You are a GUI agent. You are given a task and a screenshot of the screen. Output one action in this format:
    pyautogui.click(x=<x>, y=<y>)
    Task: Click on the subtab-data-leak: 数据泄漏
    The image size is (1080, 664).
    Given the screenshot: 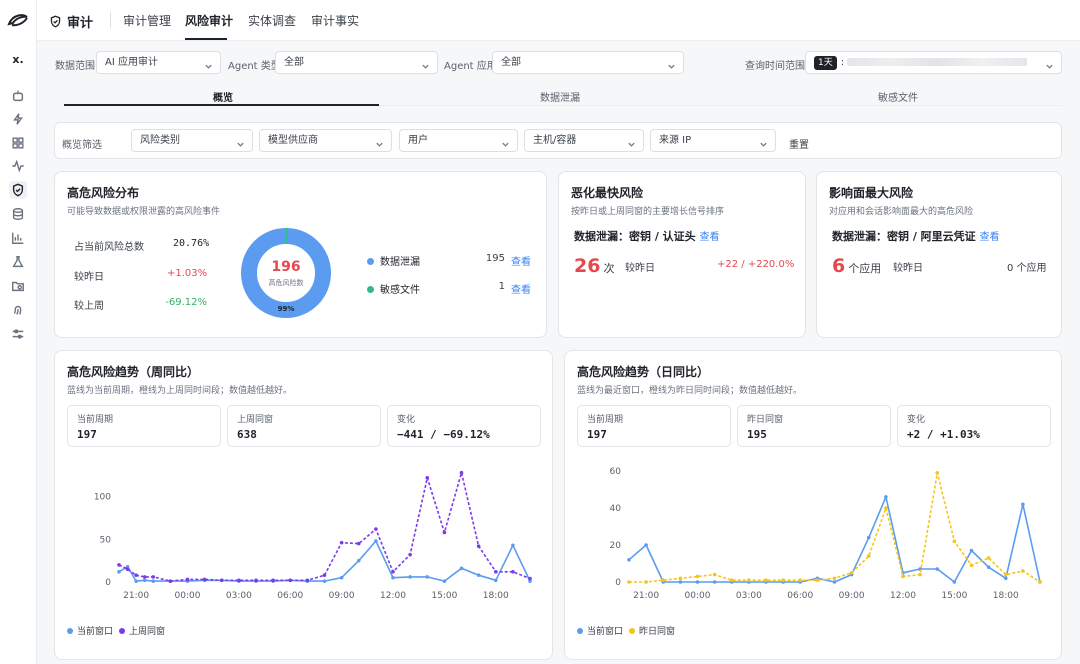 What is the action you would take?
    pyautogui.click(x=560, y=96)
    